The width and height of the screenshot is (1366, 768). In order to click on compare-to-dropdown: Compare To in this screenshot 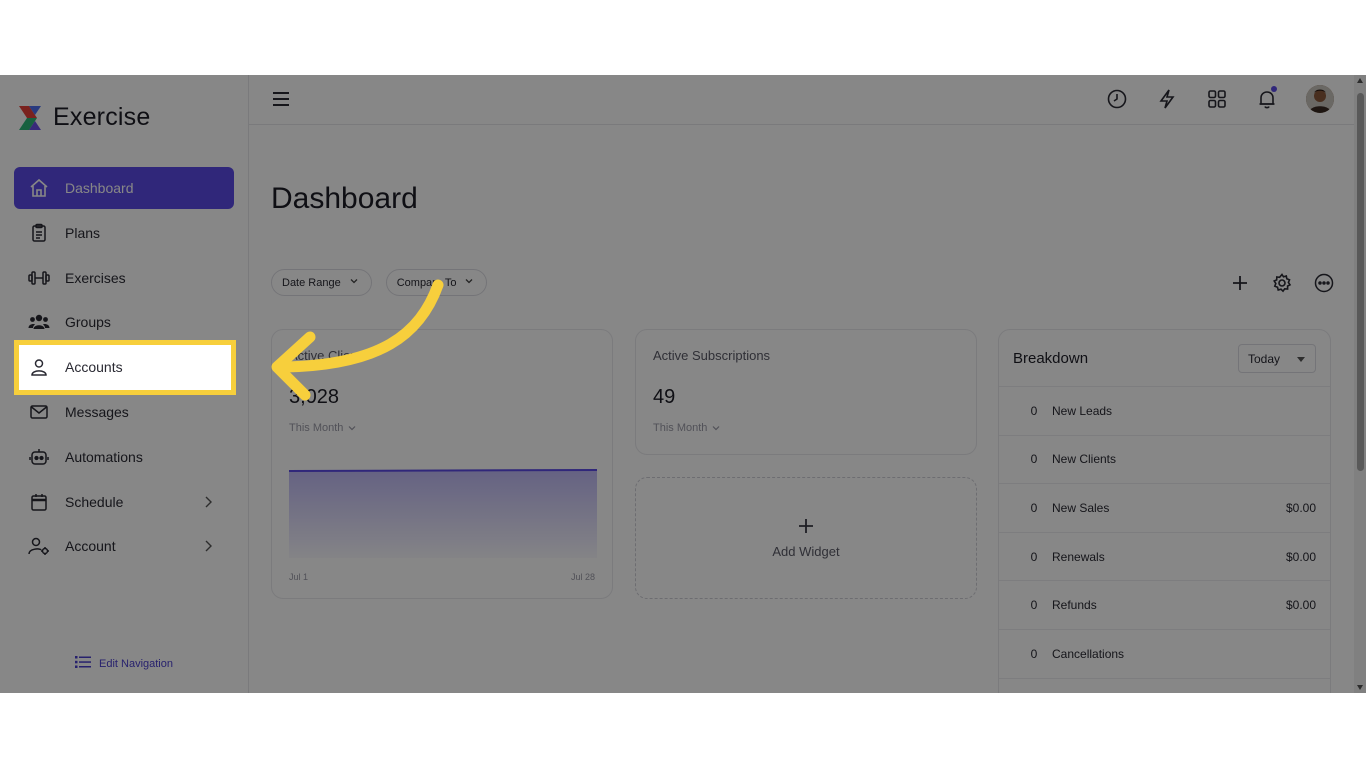, I will do `click(436, 282)`.